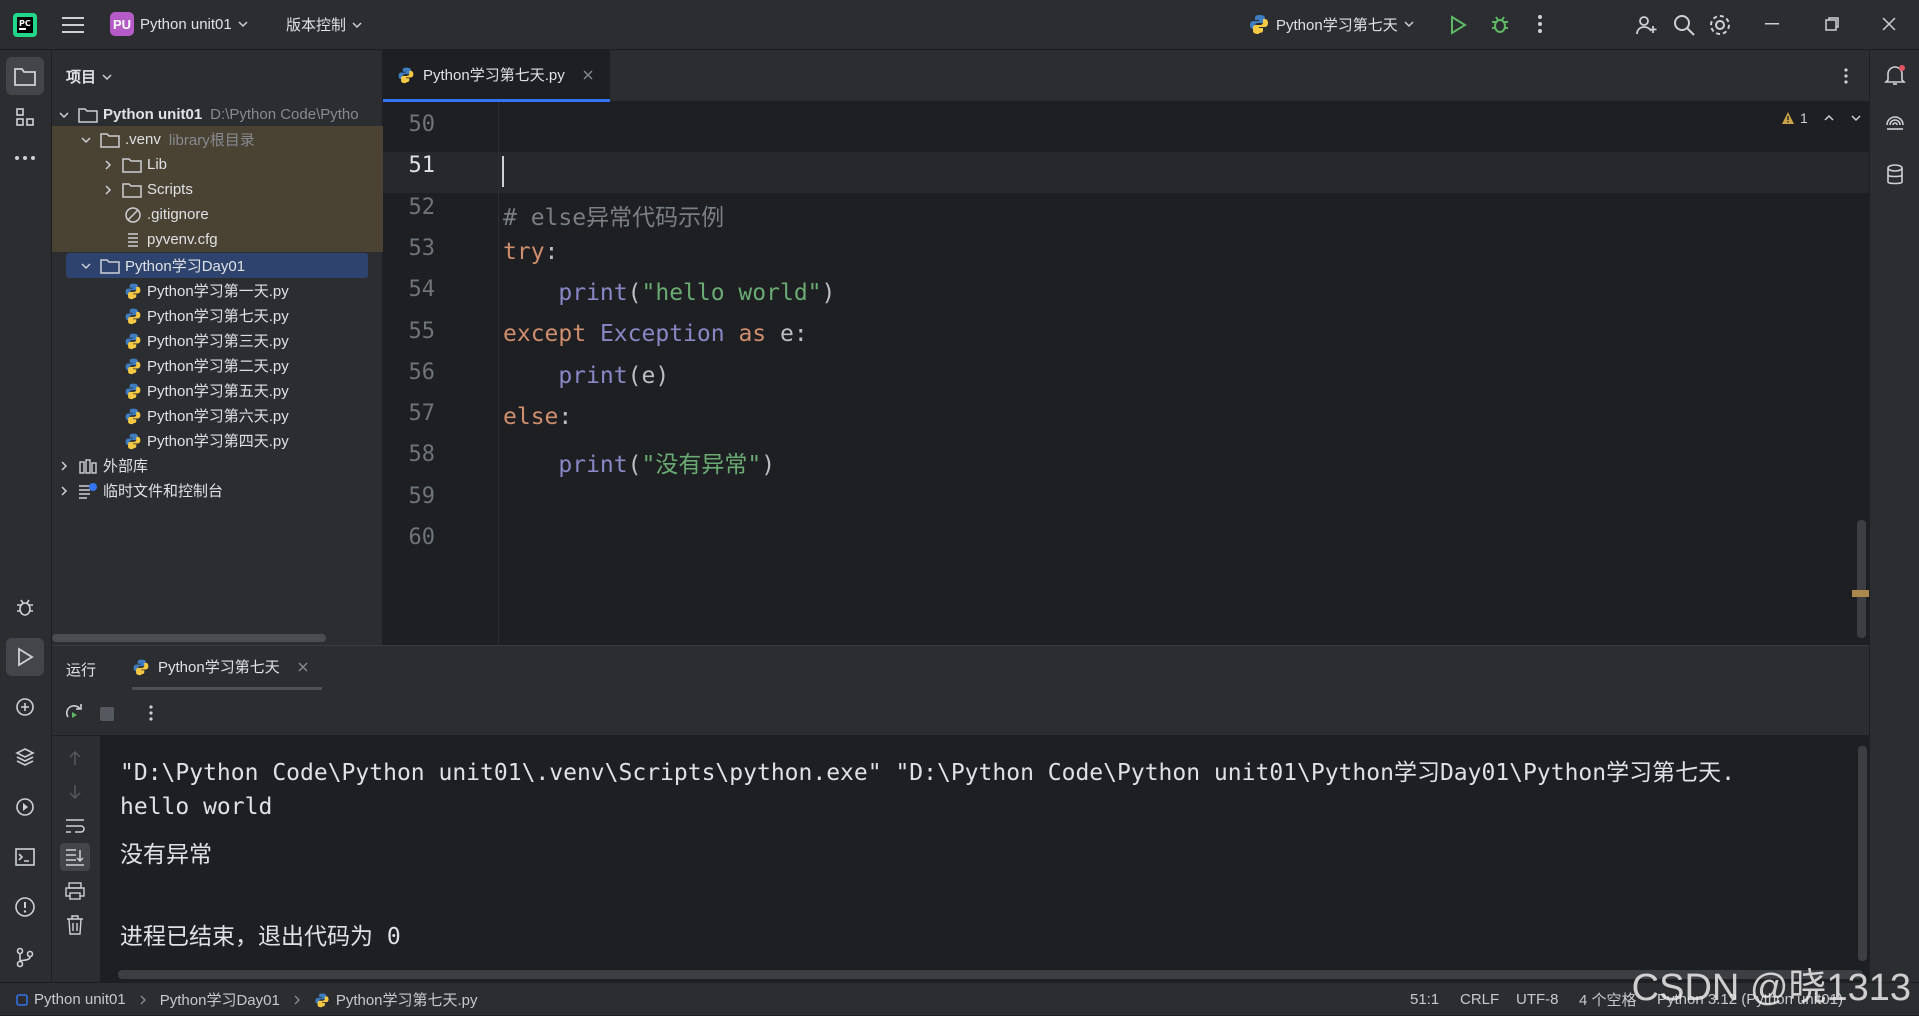 This screenshot has width=1919, height=1016. What do you see at coordinates (1821, 118) in the screenshot?
I see `inspection-widget: 1` at bounding box center [1821, 118].